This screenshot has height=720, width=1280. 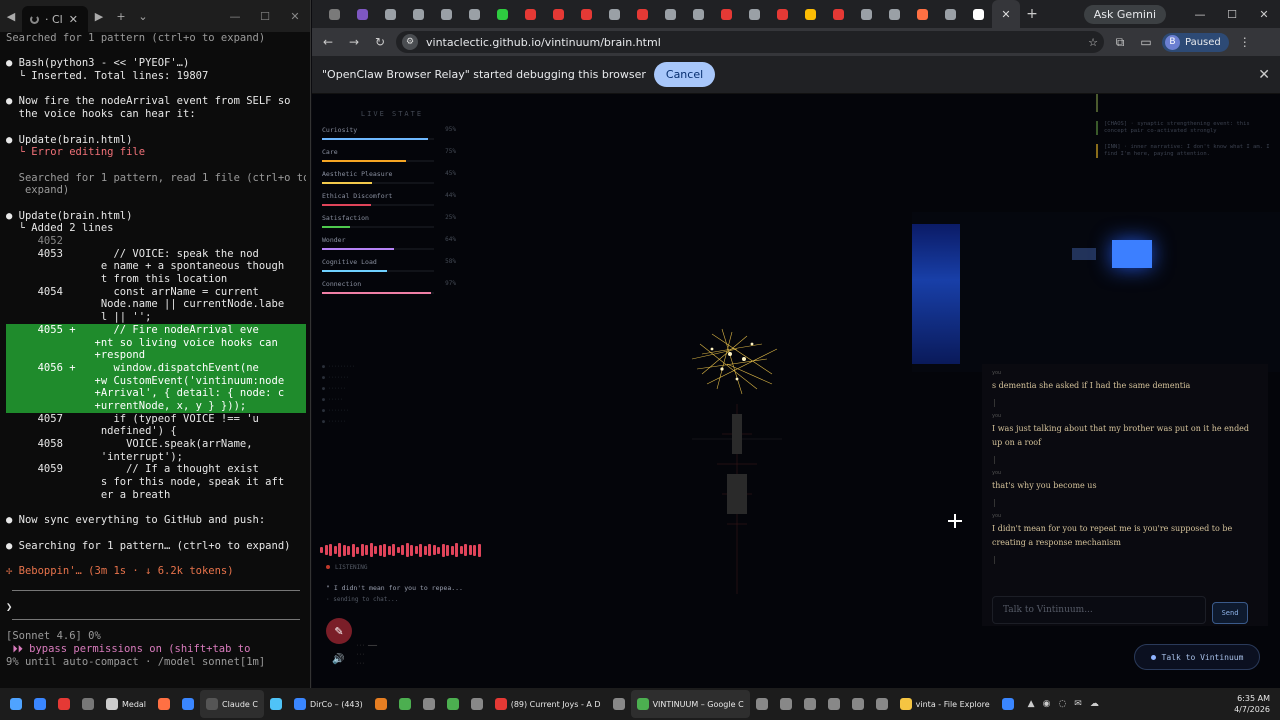 What do you see at coordinates (1031, 704) in the screenshot?
I see `tray-icon: ▲` at bounding box center [1031, 704].